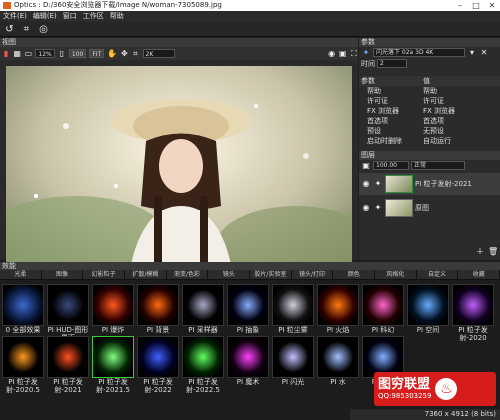  Describe the element at coordinates (158, 53) in the screenshot. I see `resolution-select: 2K` at that location.